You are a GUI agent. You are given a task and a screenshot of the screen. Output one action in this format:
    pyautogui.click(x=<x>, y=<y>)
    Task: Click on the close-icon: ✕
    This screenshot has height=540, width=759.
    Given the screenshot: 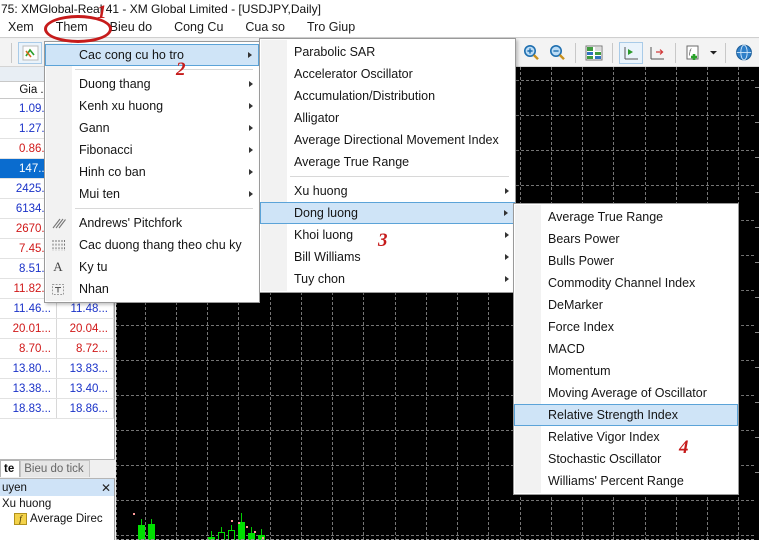 What is the action you would take?
    pyautogui.click(x=106, y=488)
    